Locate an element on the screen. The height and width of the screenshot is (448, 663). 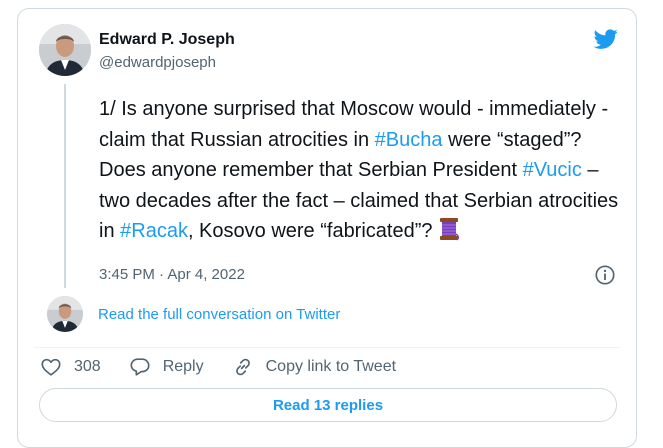
like-count: 308 is located at coordinates (87, 366).